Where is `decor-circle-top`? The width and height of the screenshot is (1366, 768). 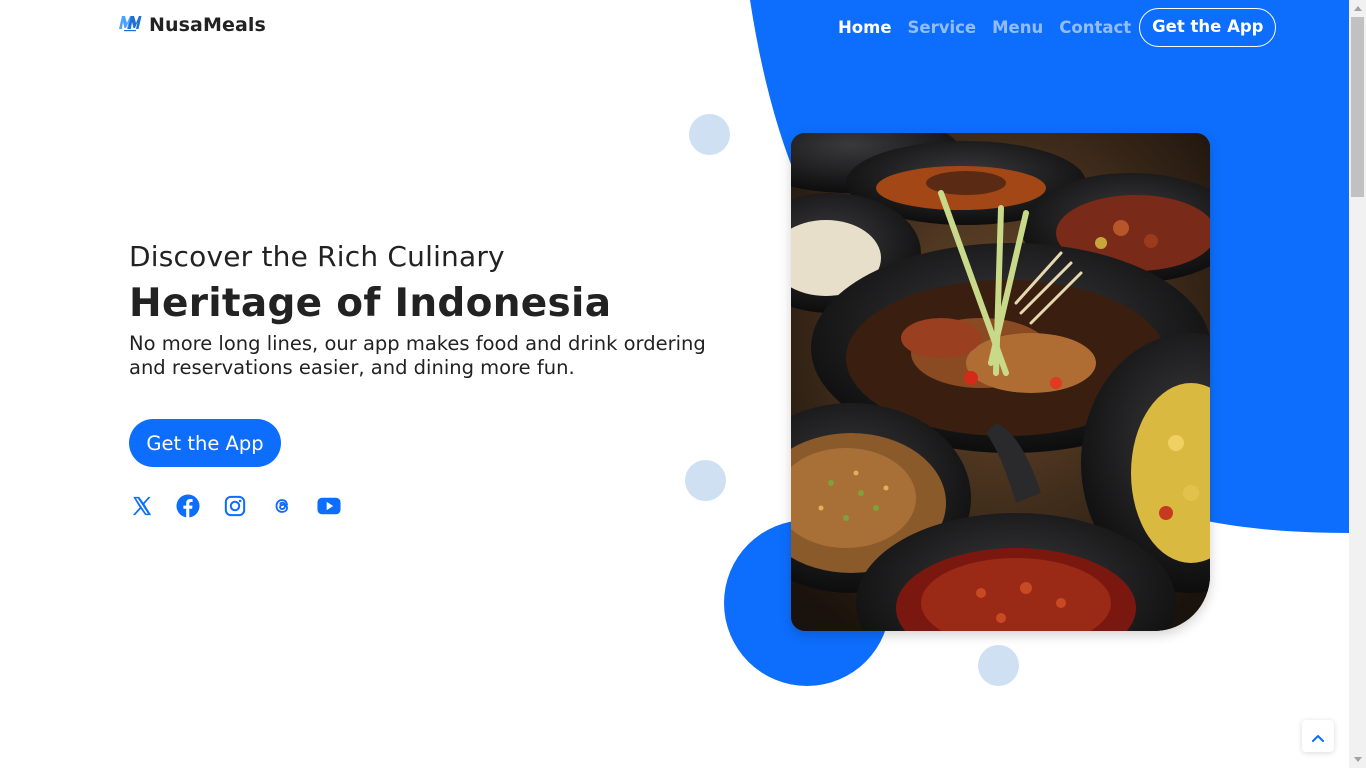 decor-circle-top is located at coordinates (709, 134).